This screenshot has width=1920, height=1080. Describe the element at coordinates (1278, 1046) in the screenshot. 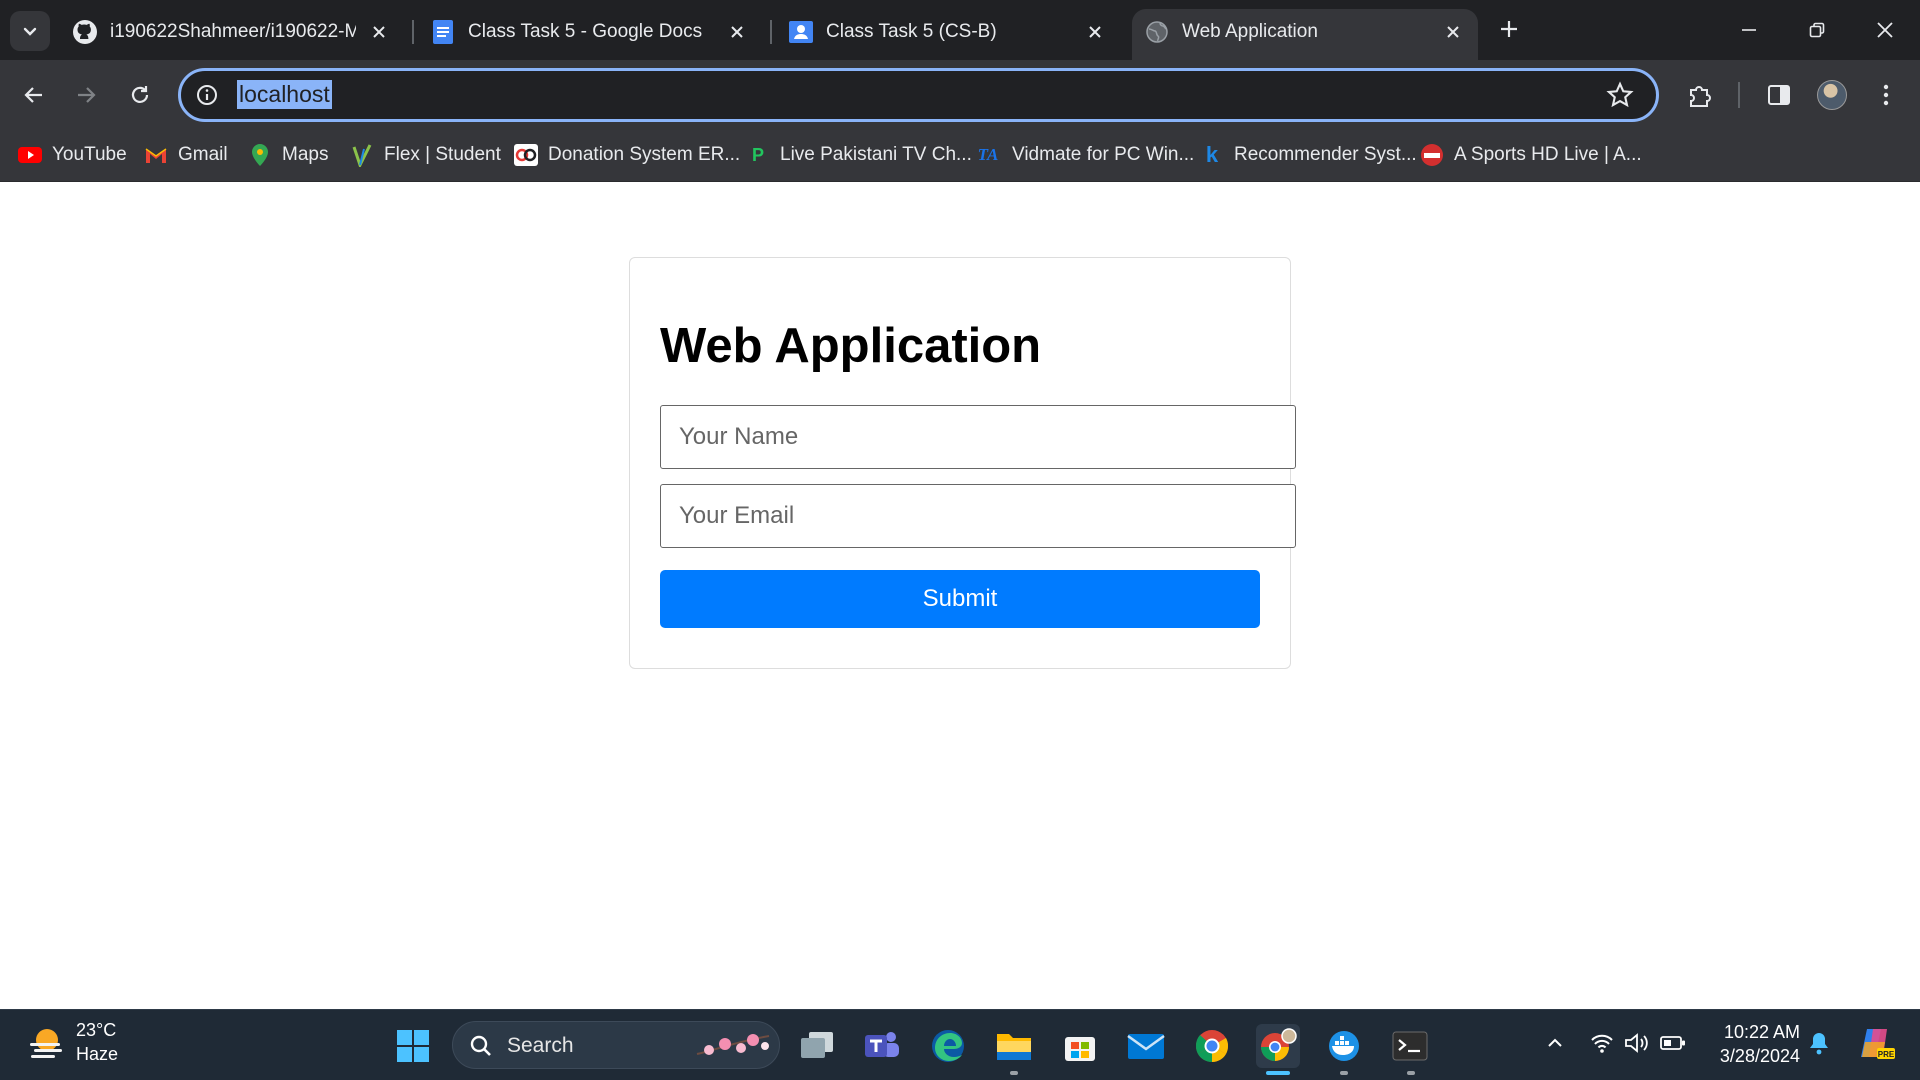

I see `chrome-profile-button` at that location.